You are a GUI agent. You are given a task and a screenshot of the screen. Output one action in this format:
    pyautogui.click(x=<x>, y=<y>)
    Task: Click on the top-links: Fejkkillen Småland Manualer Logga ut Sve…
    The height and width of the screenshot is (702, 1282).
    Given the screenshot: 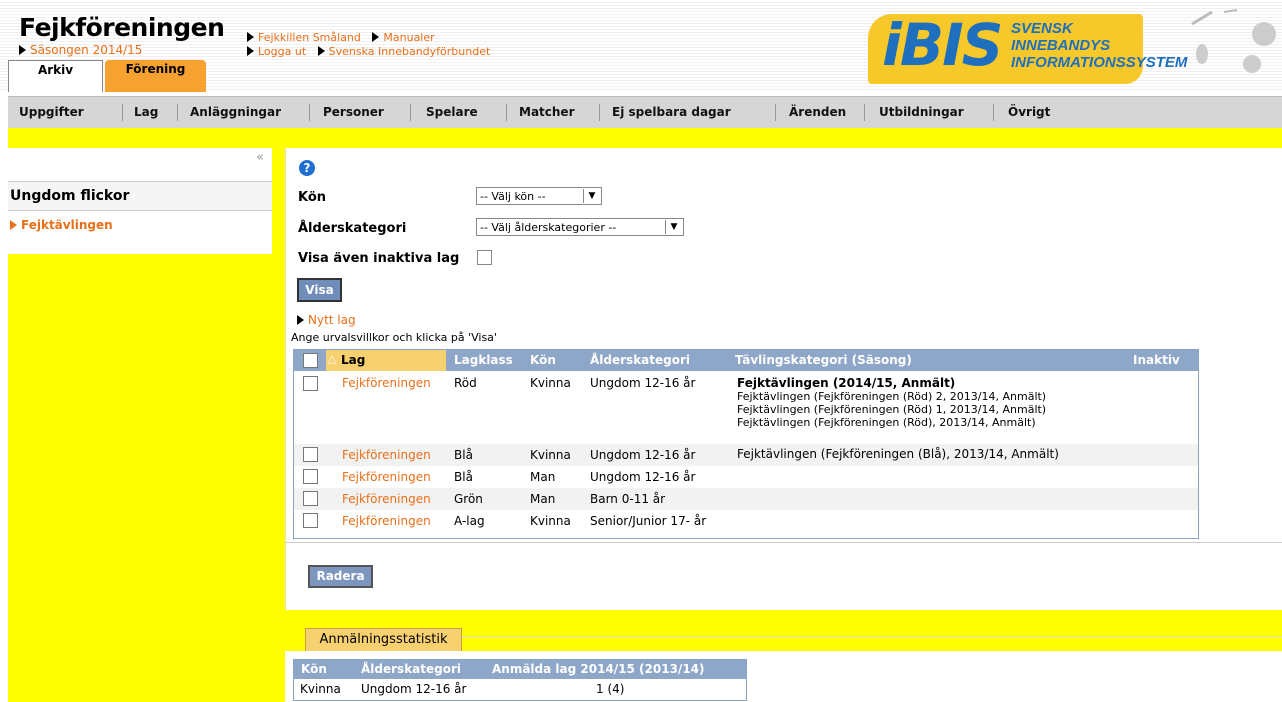 What is the action you would take?
    pyautogui.click(x=372, y=45)
    